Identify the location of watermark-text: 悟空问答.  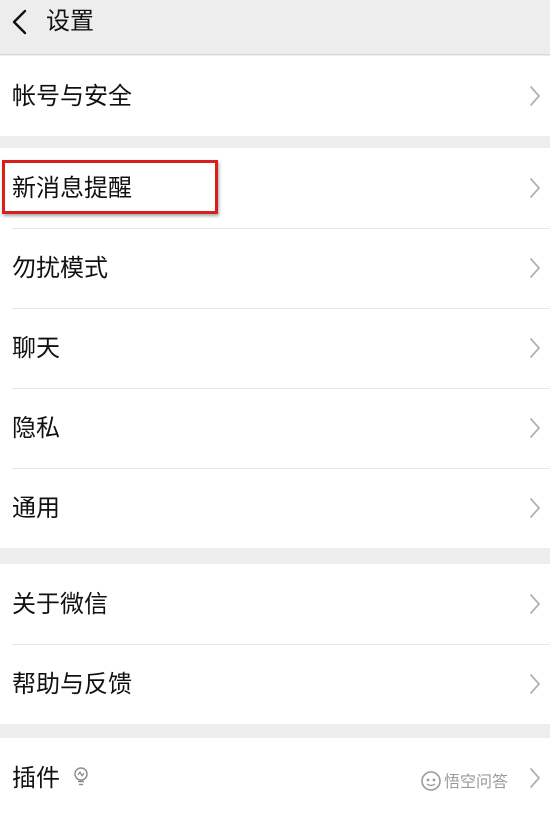
(476, 781).